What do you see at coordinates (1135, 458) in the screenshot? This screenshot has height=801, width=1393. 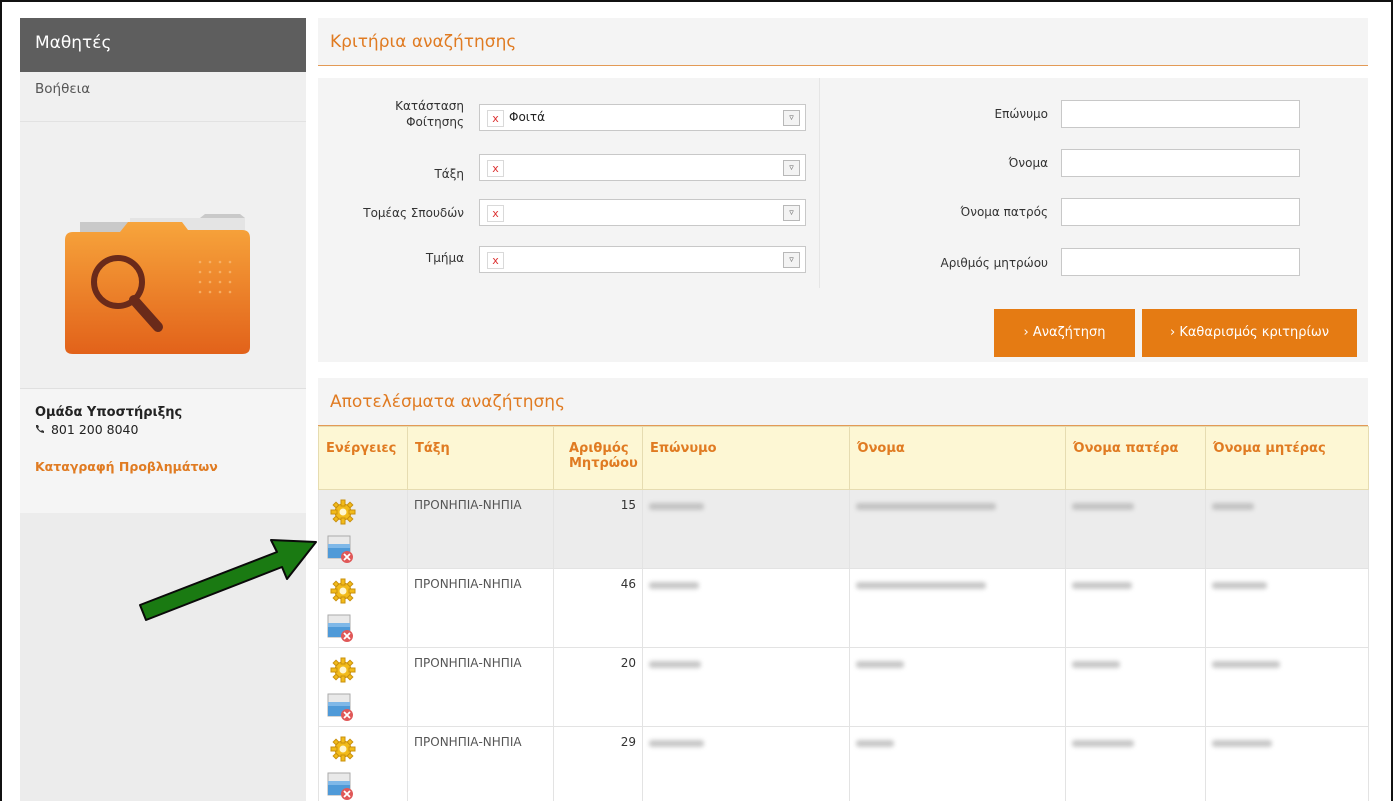 I see `col-father-name: Όνομα πατέρα` at bounding box center [1135, 458].